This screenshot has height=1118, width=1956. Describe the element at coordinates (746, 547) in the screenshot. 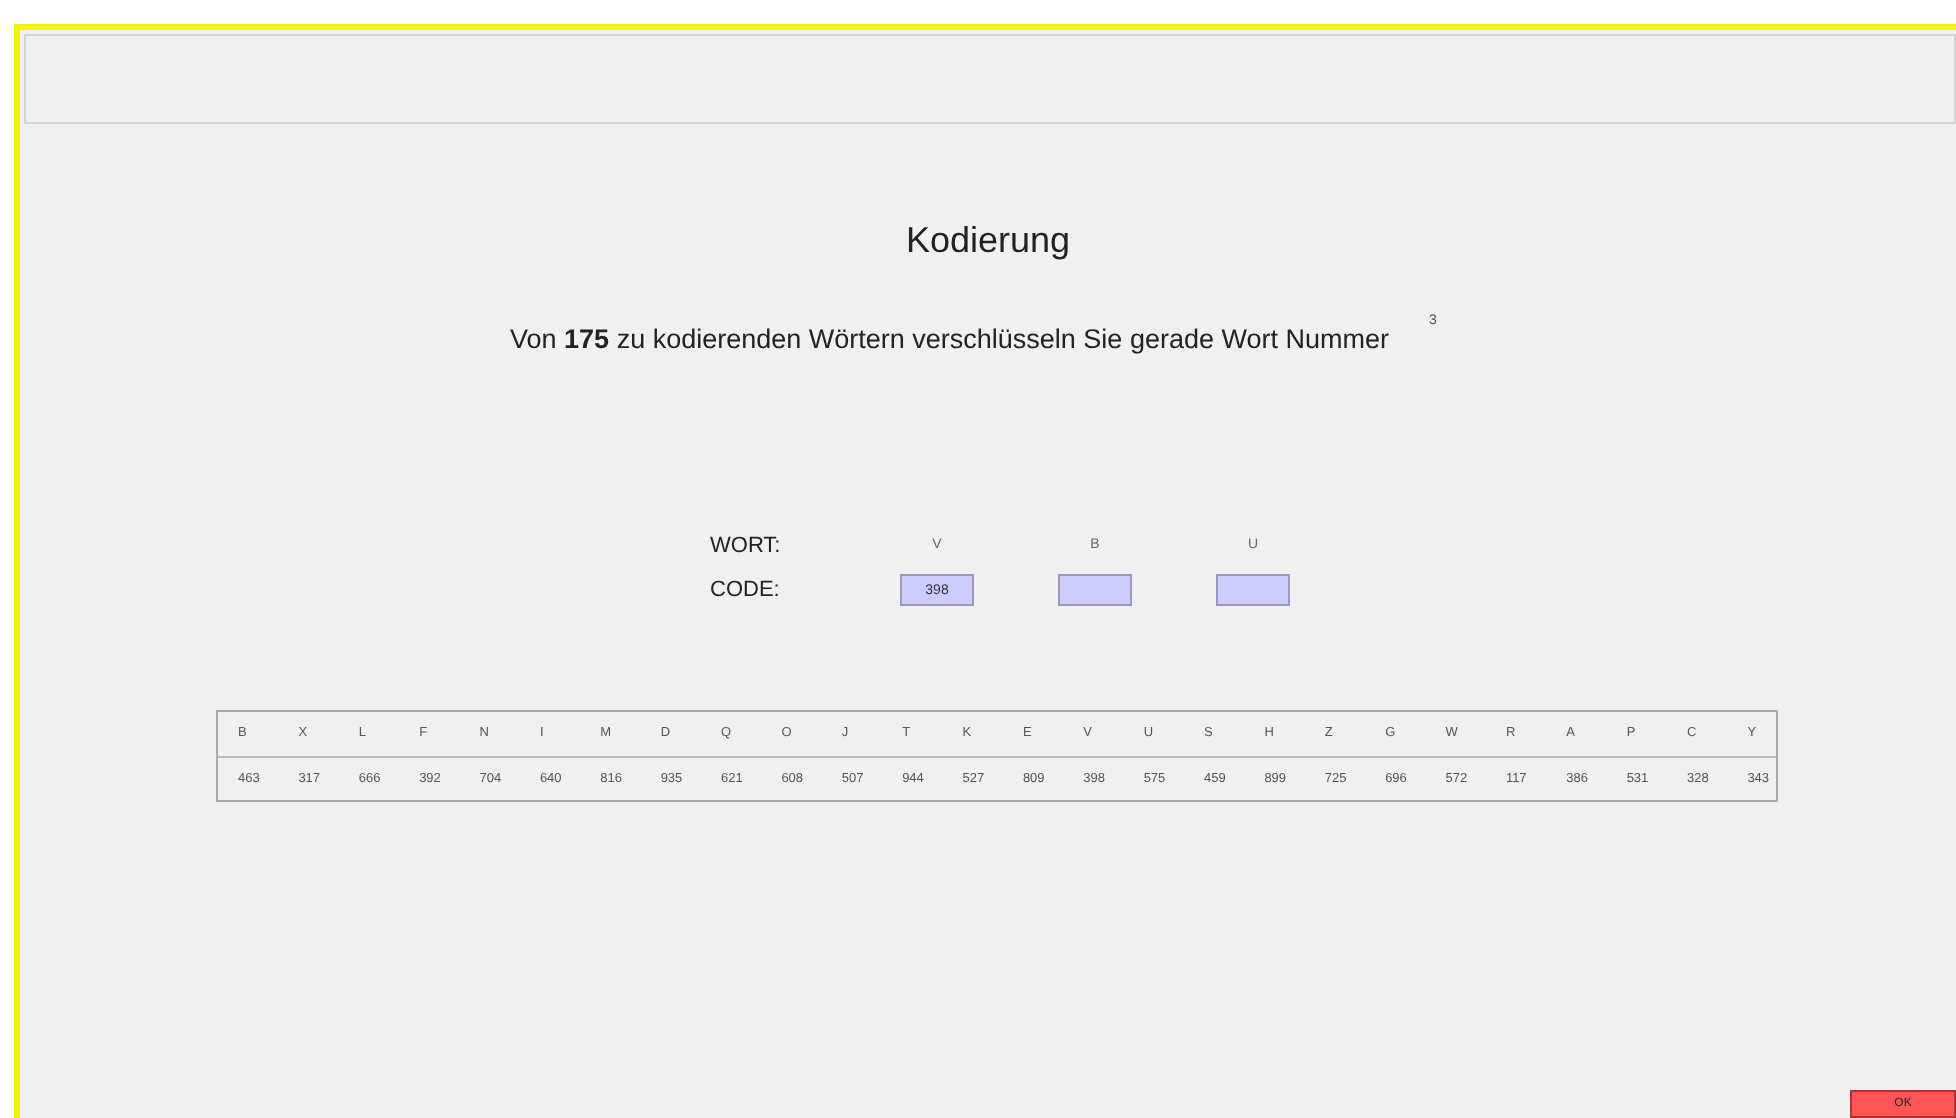

I see `word-label: WORT:` at that location.